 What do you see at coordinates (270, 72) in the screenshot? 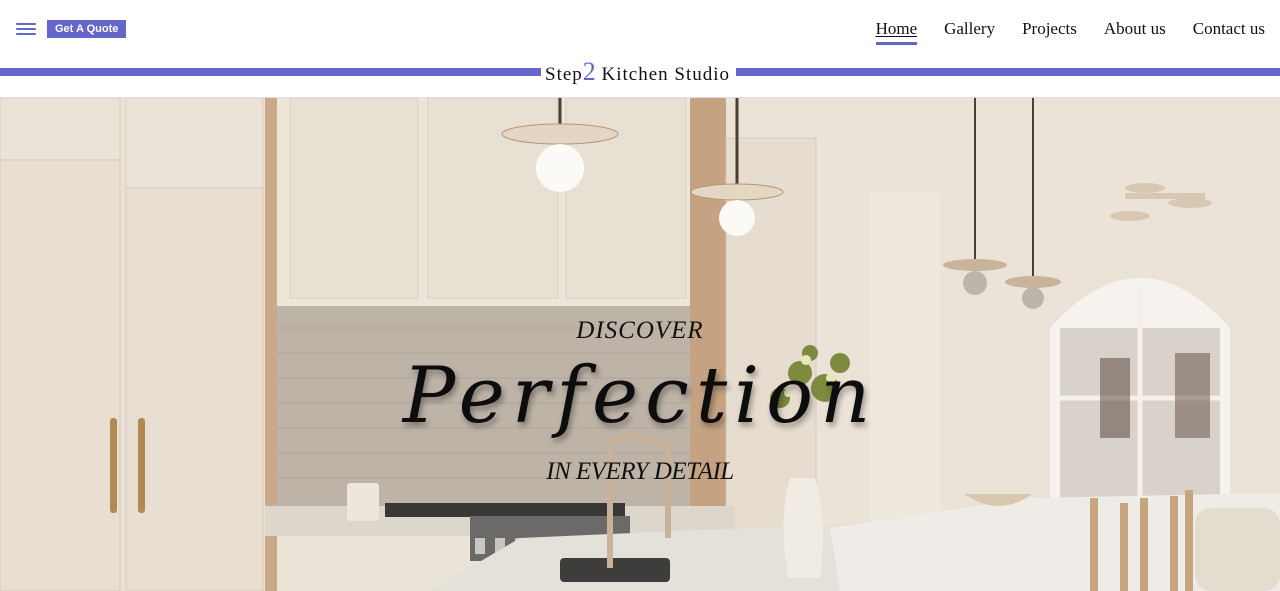
I see `brand-divider-left` at bounding box center [270, 72].